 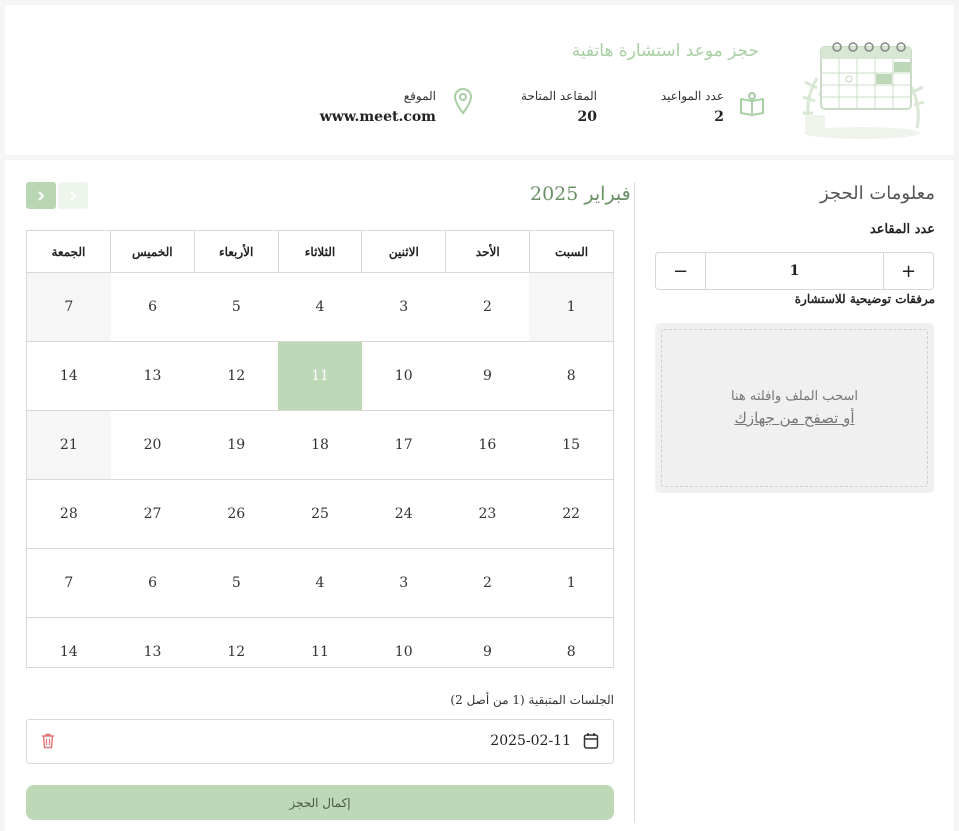 What do you see at coordinates (530, 741) in the screenshot?
I see `session-date: 2025-02-11` at bounding box center [530, 741].